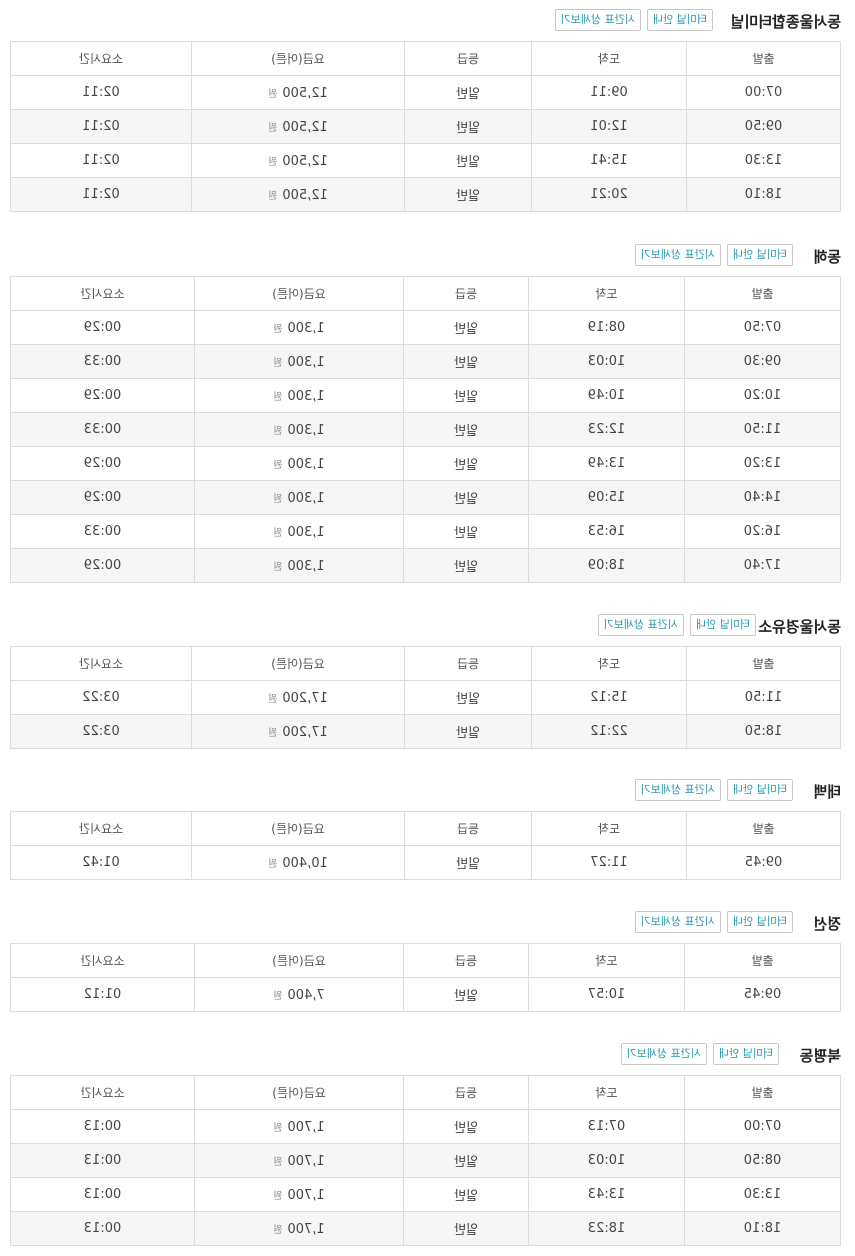 The width and height of the screenshot is (855, 1256). Describe the element at coordinates (606, 1126) in the screenshot. I see `arrival-time: 07:13` at that location.